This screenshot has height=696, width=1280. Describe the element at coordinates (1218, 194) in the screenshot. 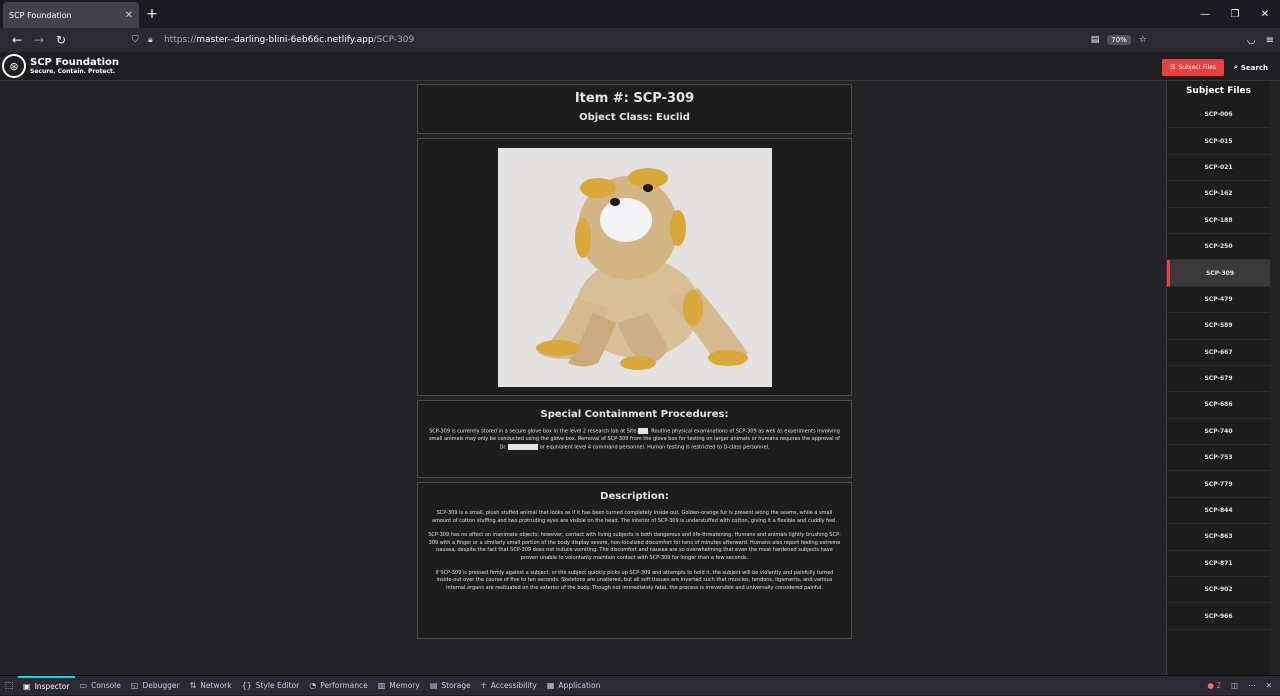

I see `sidebar-item-scp-162: SCP-162` at that location.